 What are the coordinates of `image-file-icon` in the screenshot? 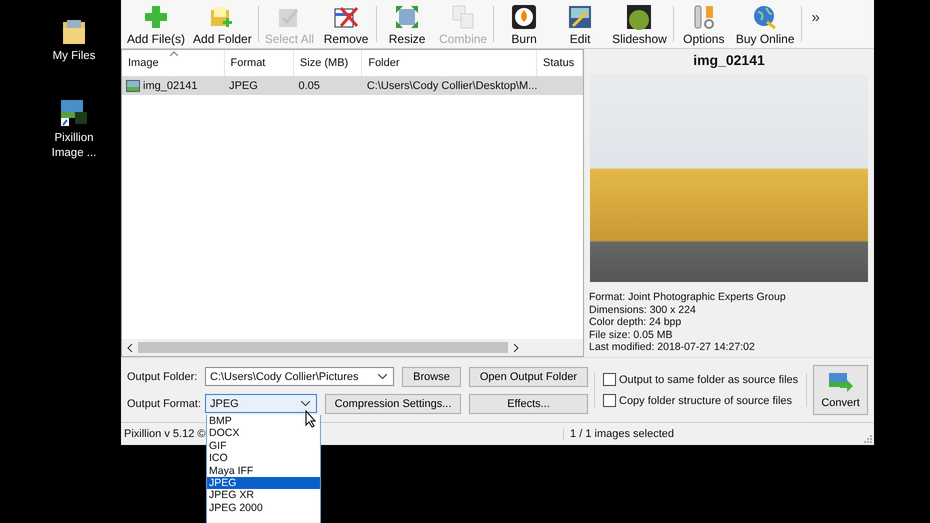 It's located at (133, 86).